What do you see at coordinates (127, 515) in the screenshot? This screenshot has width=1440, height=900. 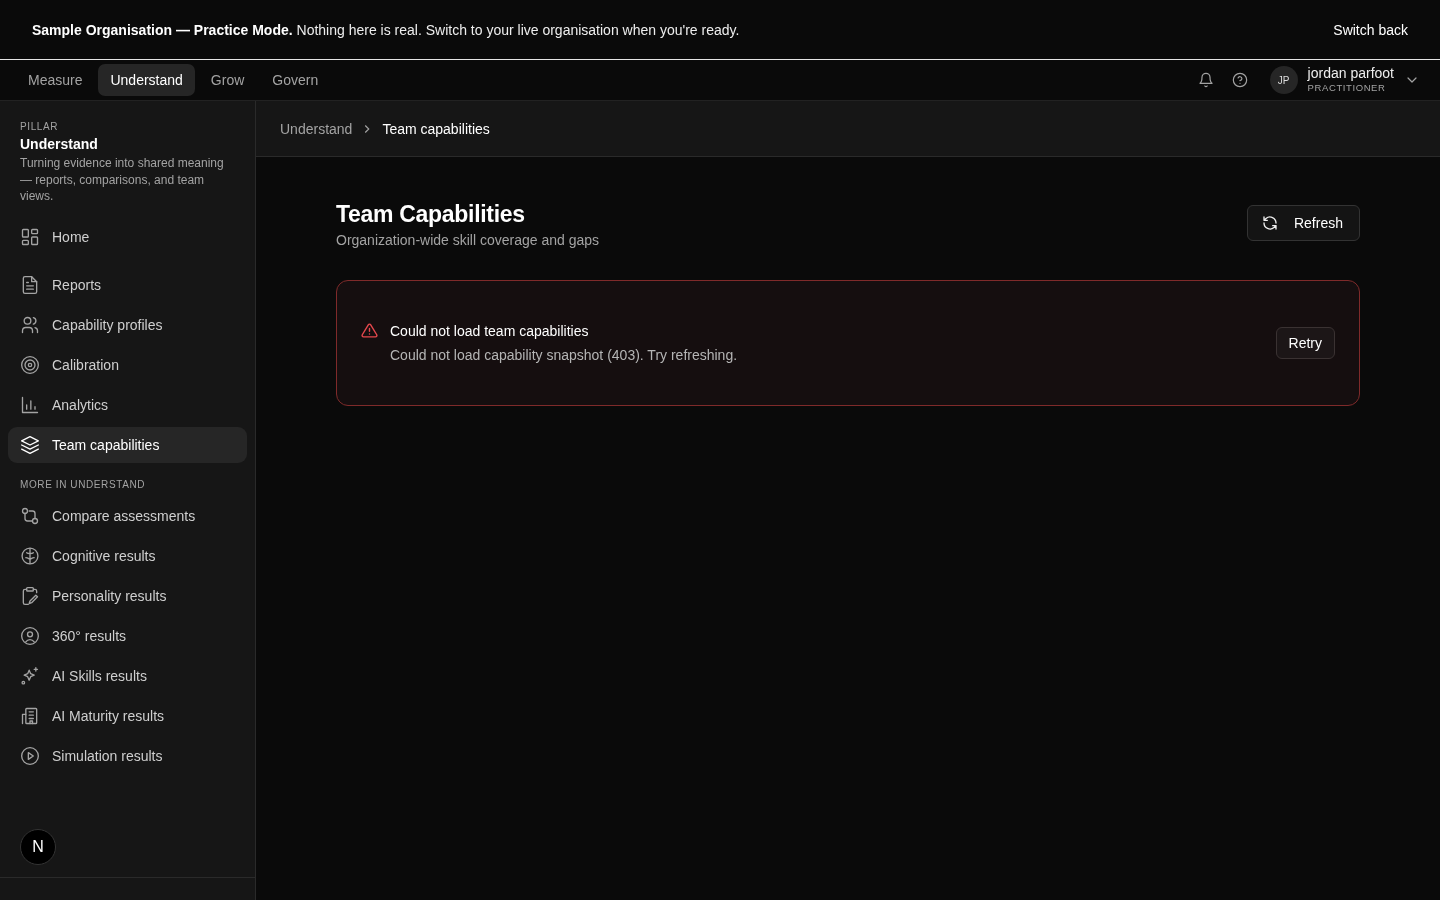 I see `sidebar-item: Compare assessments` at bounding box center [127, 515].